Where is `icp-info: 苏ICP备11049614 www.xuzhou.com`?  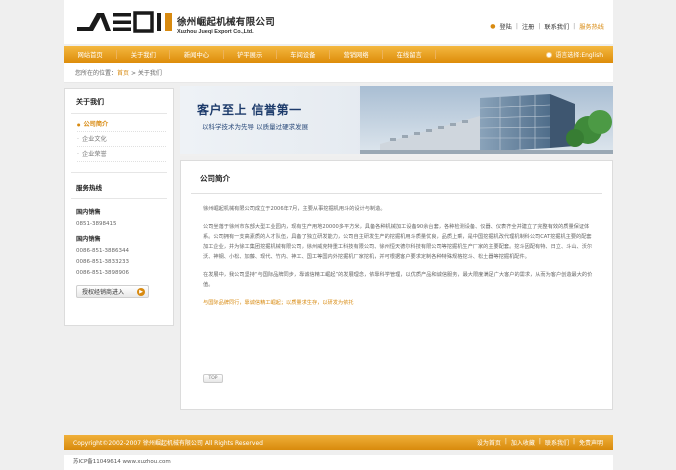
icp-info: 苏ICP备11049614 www.xuzhou.com is located at coordinates (338, 462).